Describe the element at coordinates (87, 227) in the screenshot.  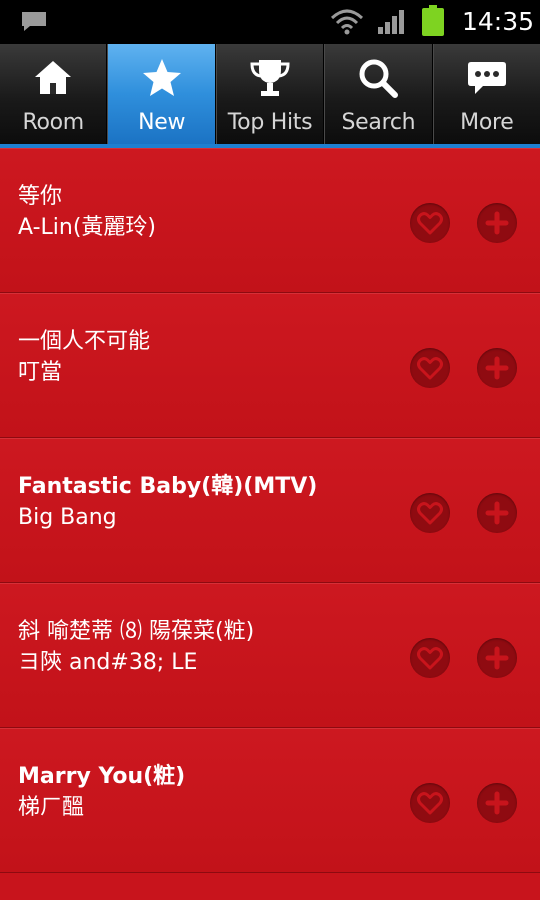
I see `song-artist: A-Lin(黃麗玲)` at that location.